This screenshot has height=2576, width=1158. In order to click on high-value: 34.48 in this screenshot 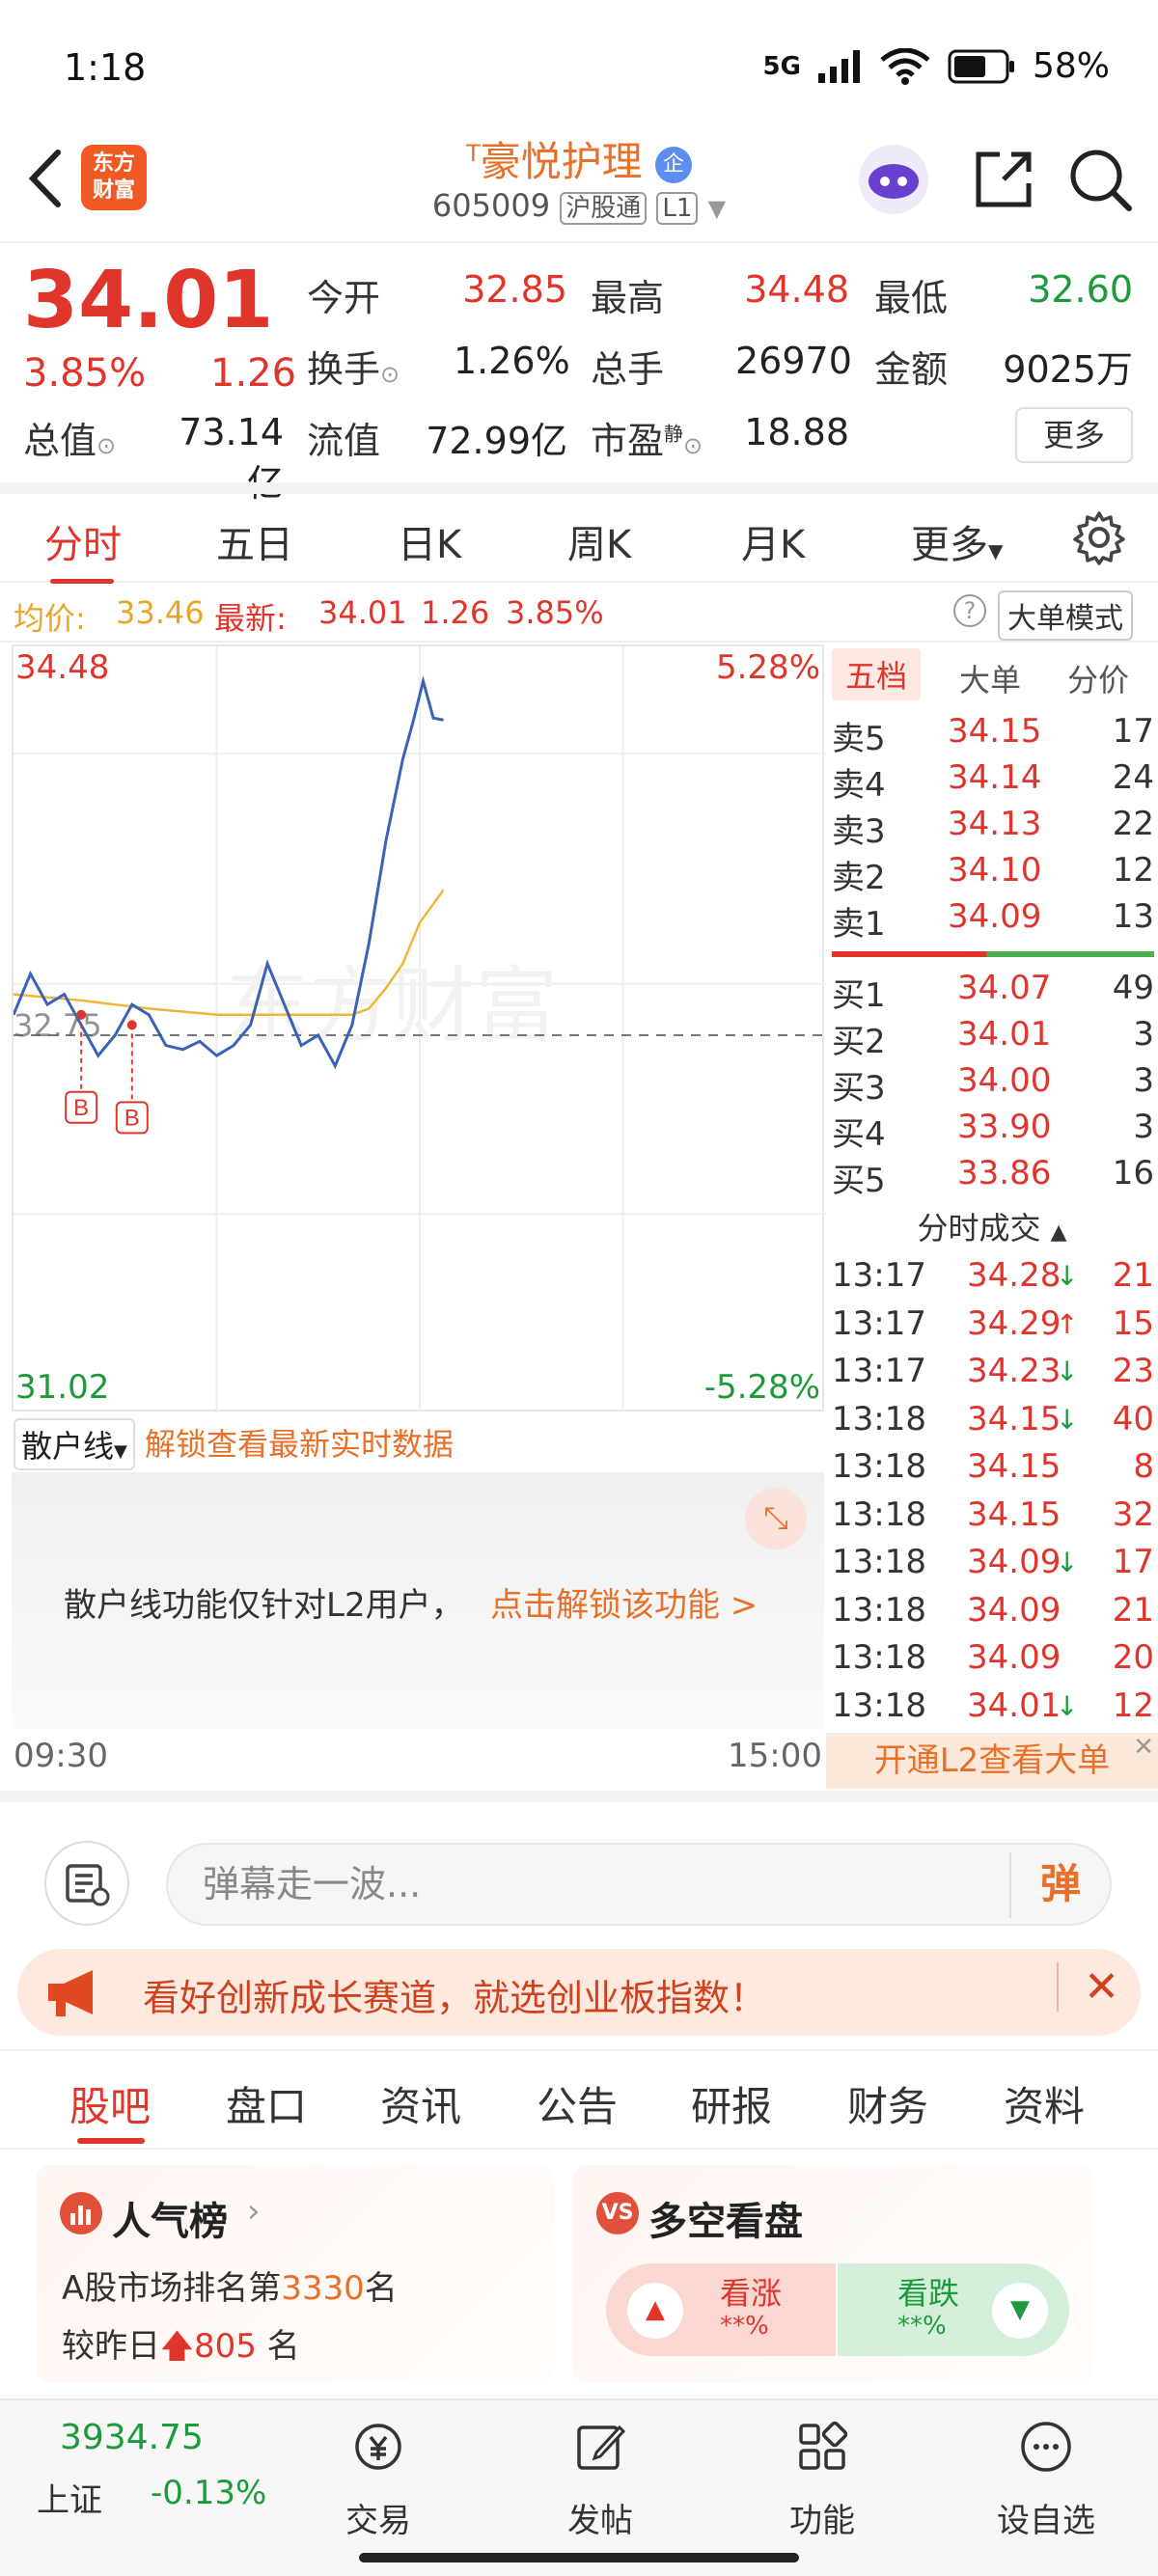, I will do `click(796, 290)`.